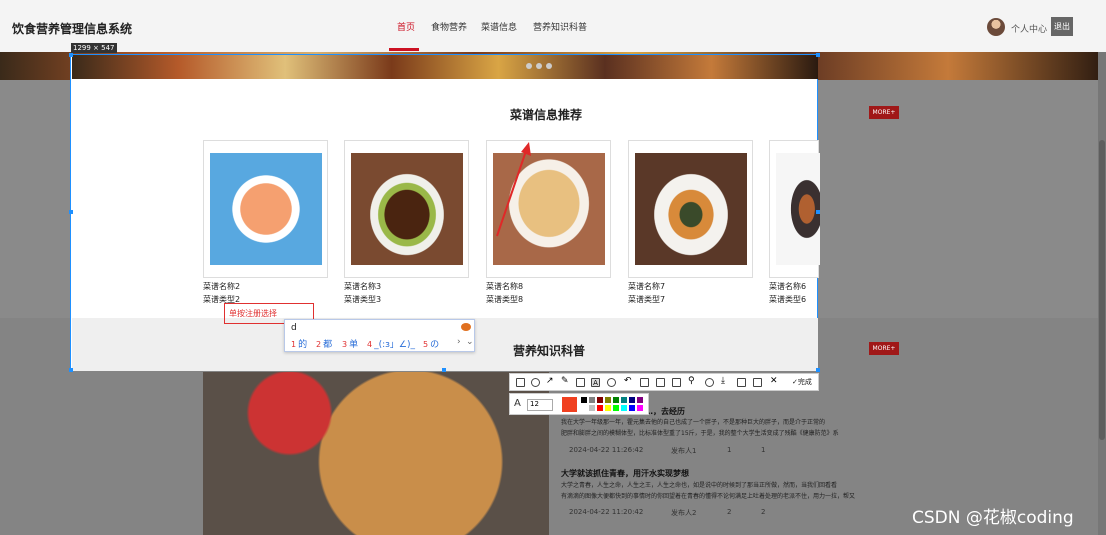  What do you see at coordinates (94, 48) in the screenshot?
I see `capture-size-label: 1299 × 547` at bounding box center [94, 48].